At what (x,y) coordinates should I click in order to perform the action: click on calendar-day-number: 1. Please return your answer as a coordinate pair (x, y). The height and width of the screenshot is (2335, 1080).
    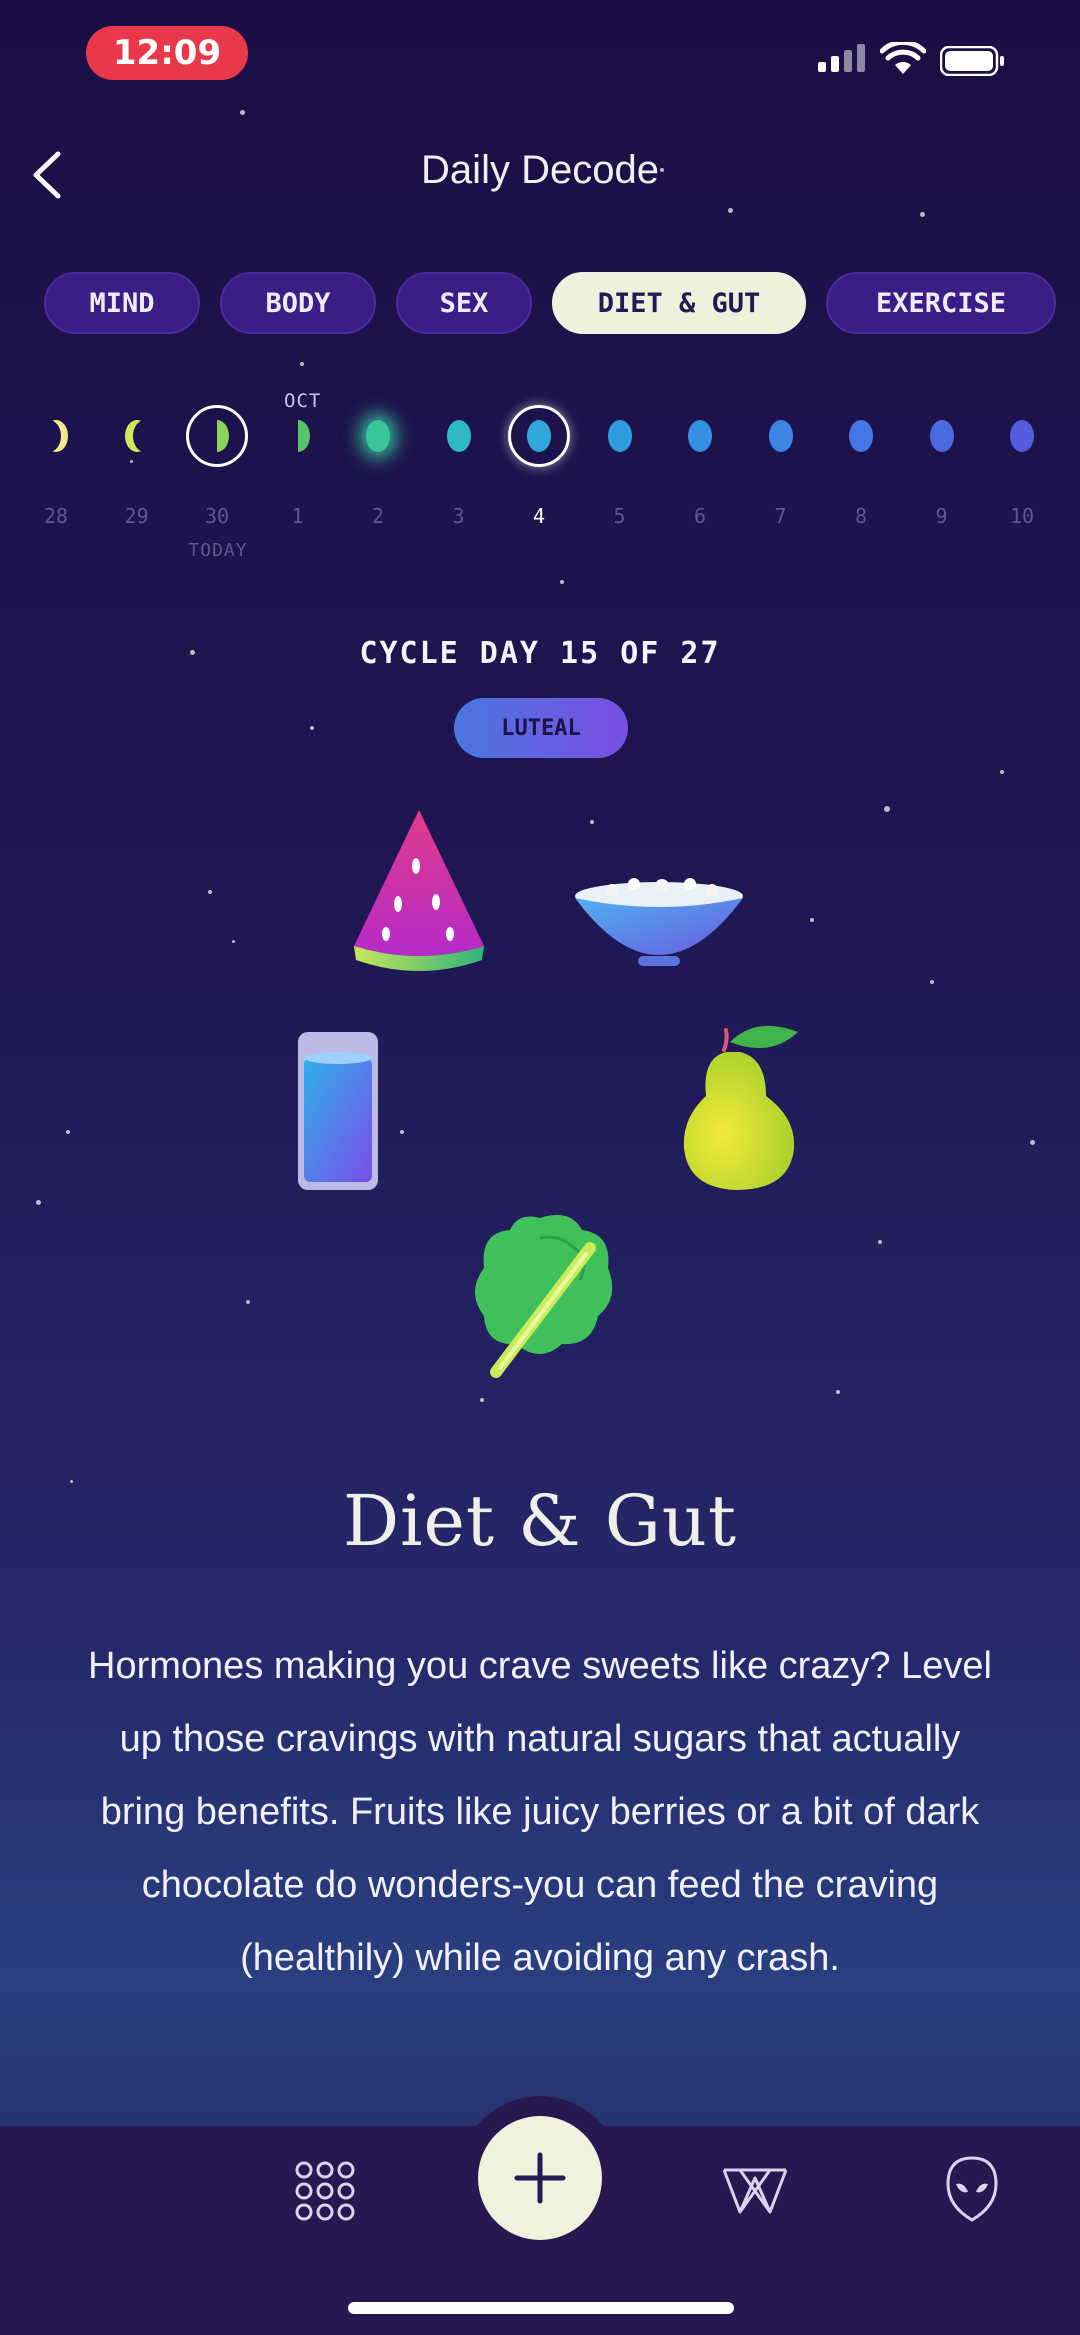
    Looking at the image, I should click on (298, 516).